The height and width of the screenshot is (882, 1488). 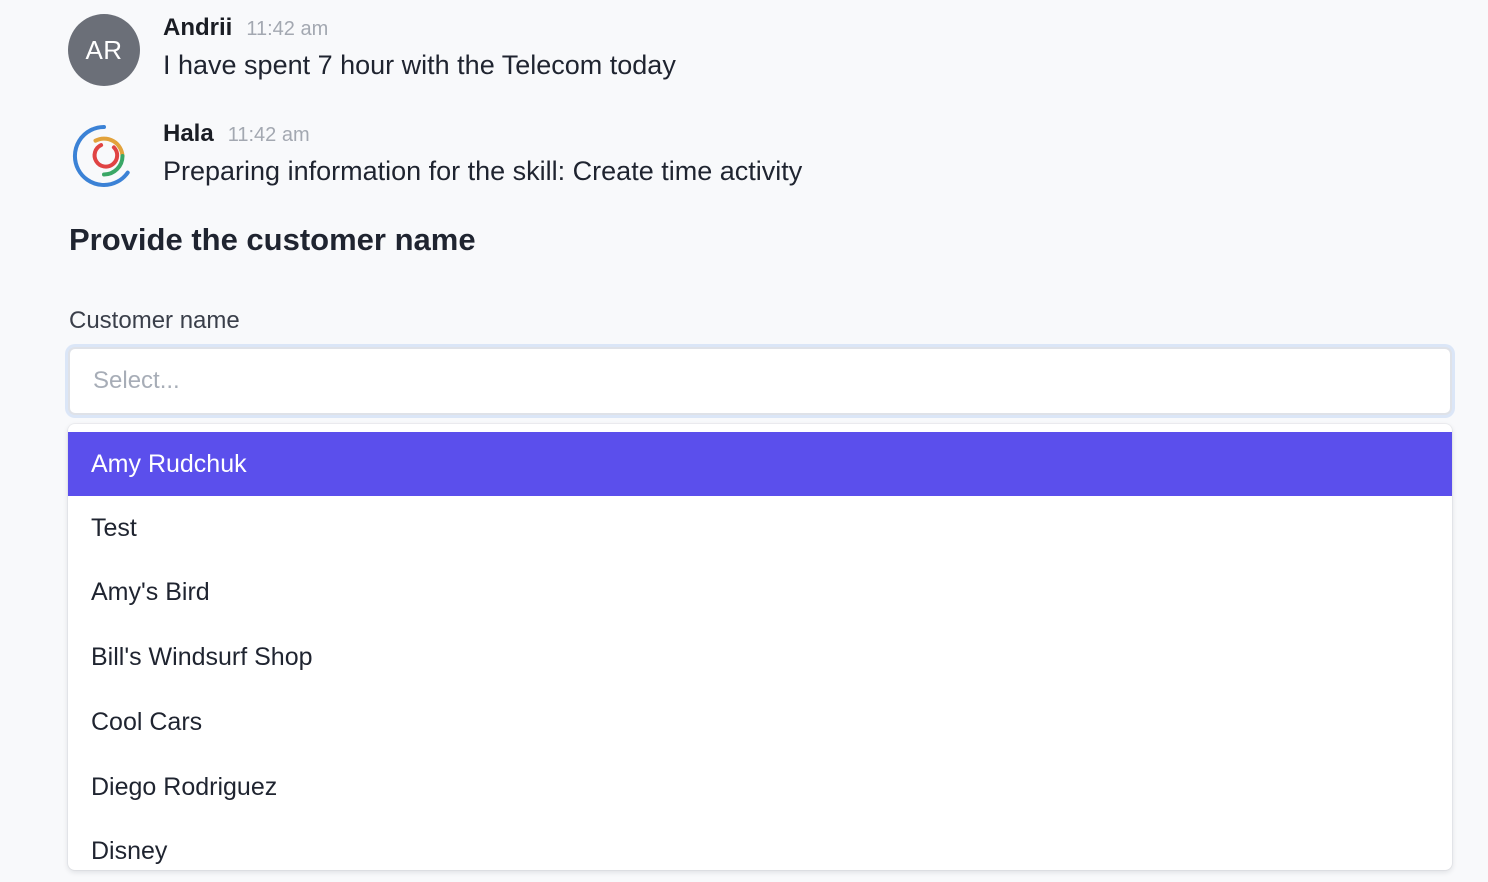 What do you see at coordinates (272, 239) in the screenshot?
I see `form-prompt: Provide the customer name` at bounding box center [272, 239].